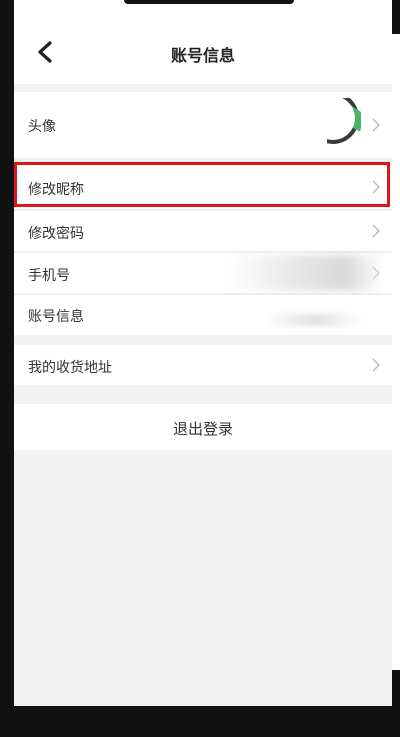  Describe the element at coordinates (202, 184) in the screenshot. I see `highlight-box` at that location.